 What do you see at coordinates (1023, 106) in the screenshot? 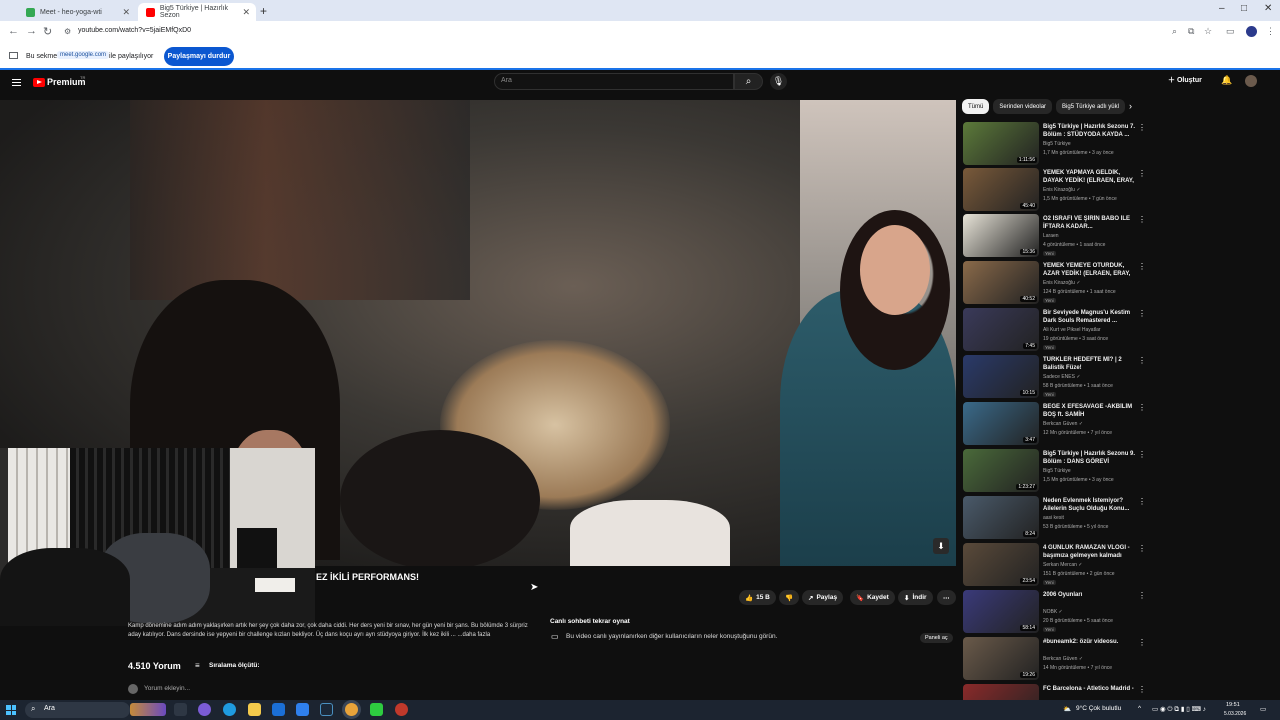
I see `chip-series: Serinden videolar` at bounding box center [1023, 106].